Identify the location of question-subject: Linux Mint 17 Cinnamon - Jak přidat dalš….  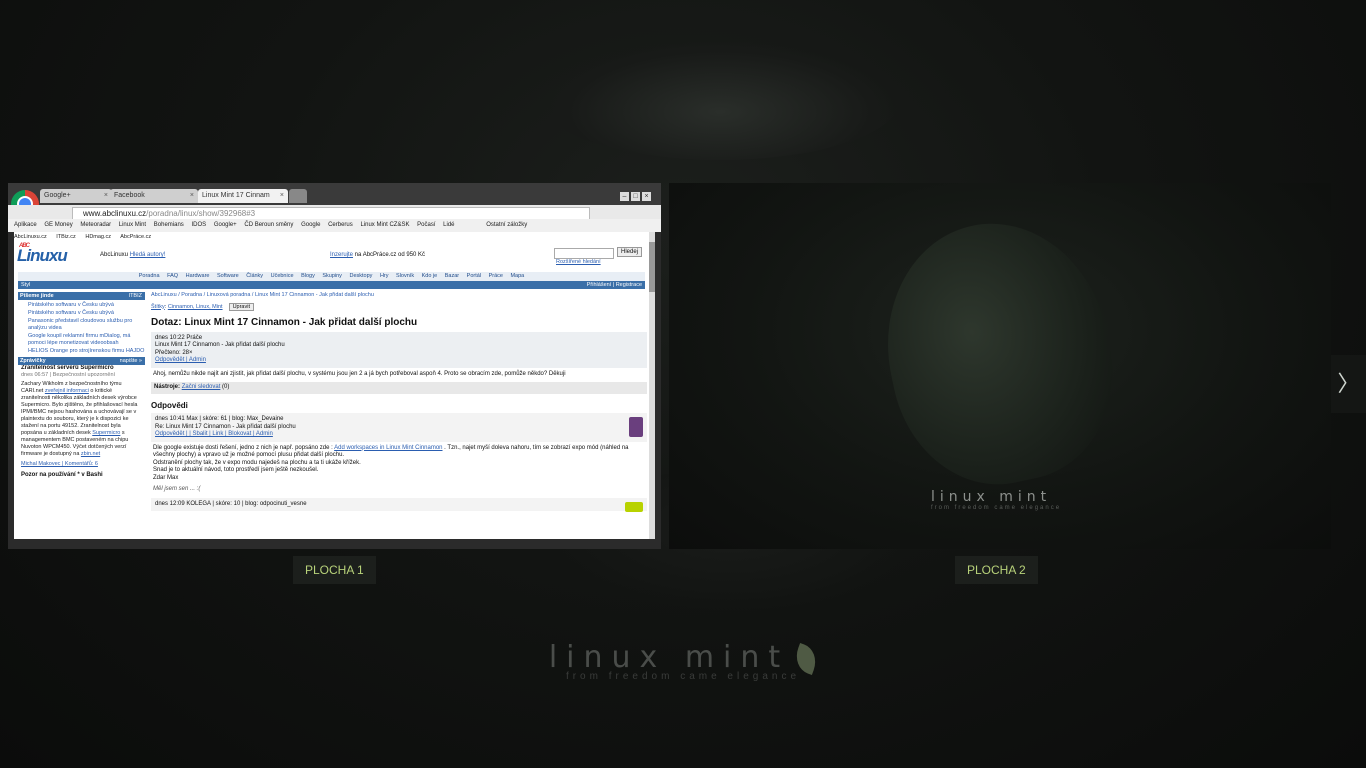
(220, 345).